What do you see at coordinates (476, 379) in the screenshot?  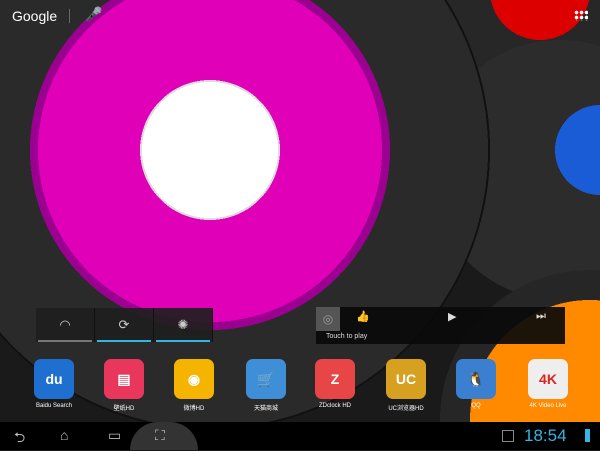 I see `app-glyph-icon: 🐧` at bounding box center [476, 379].